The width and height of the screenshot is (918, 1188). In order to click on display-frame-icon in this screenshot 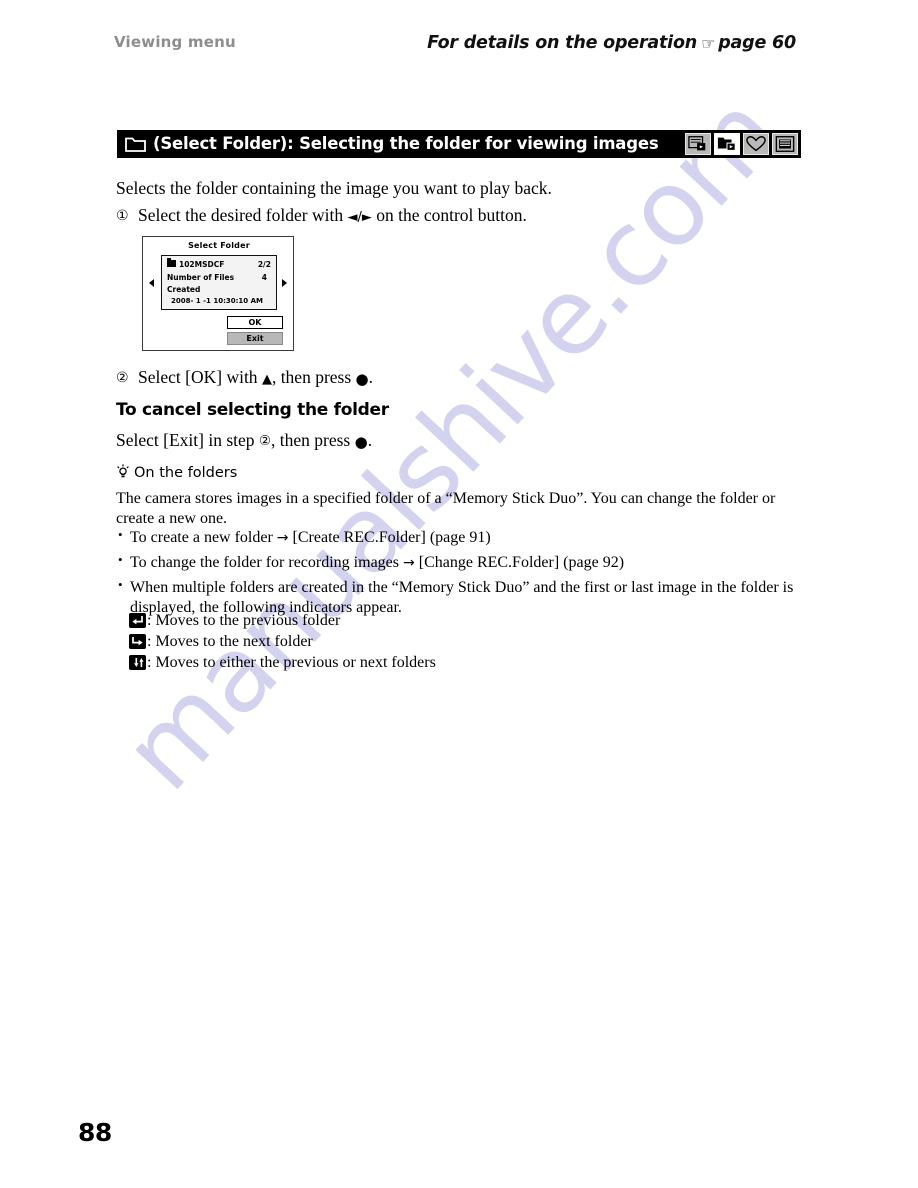, I will do `click(785, 144)`.